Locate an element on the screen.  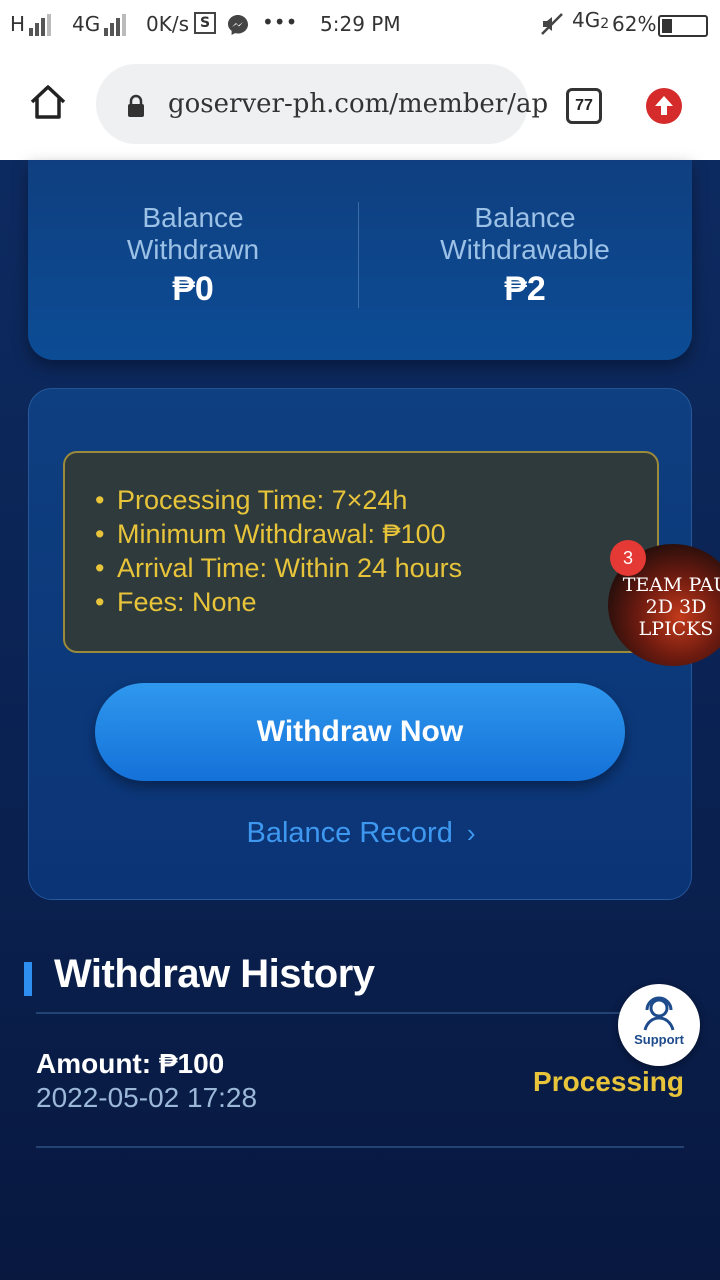
section-accent-bar is located at coordinates (28, 979).